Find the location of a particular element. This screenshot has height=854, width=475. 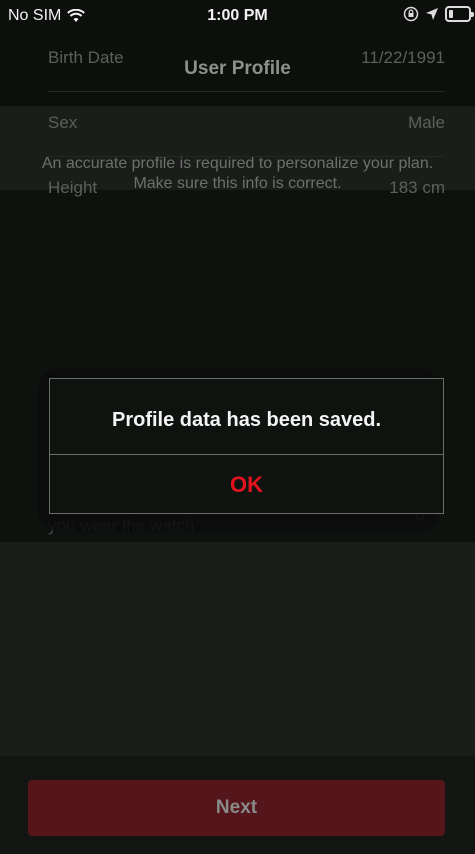

alert-dialog: Profile data has been saved. OK is located at coordinates (246, 446).